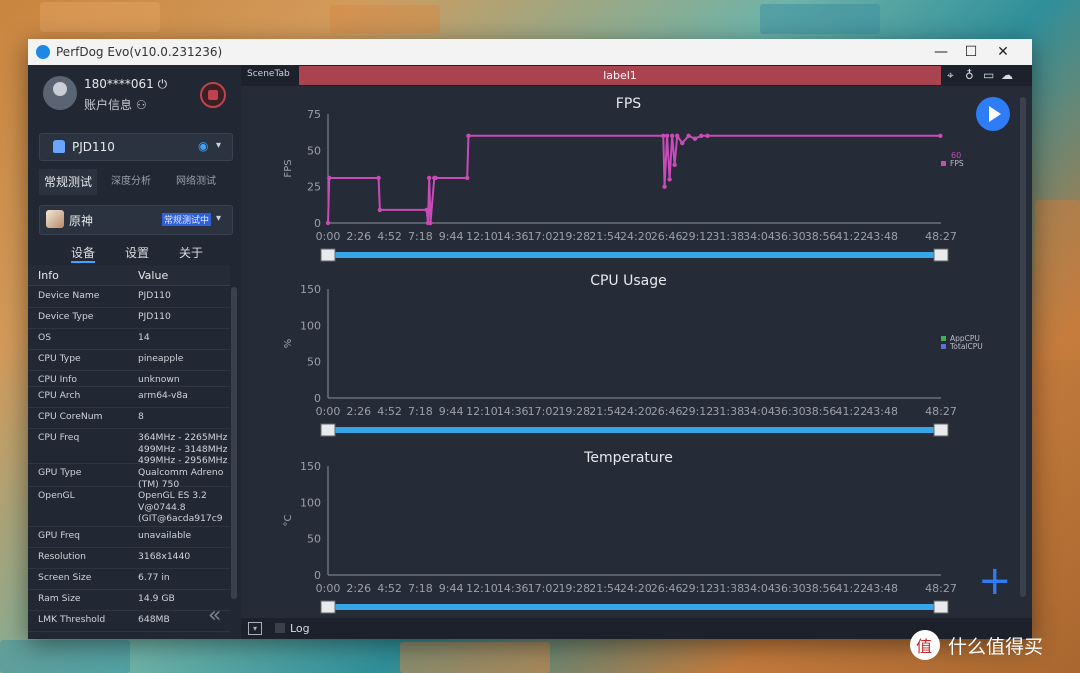  What do you see at coordinates (83, 253) in the screenshot?
I see `tab-device: 设备` at bounding box center [83, 253].